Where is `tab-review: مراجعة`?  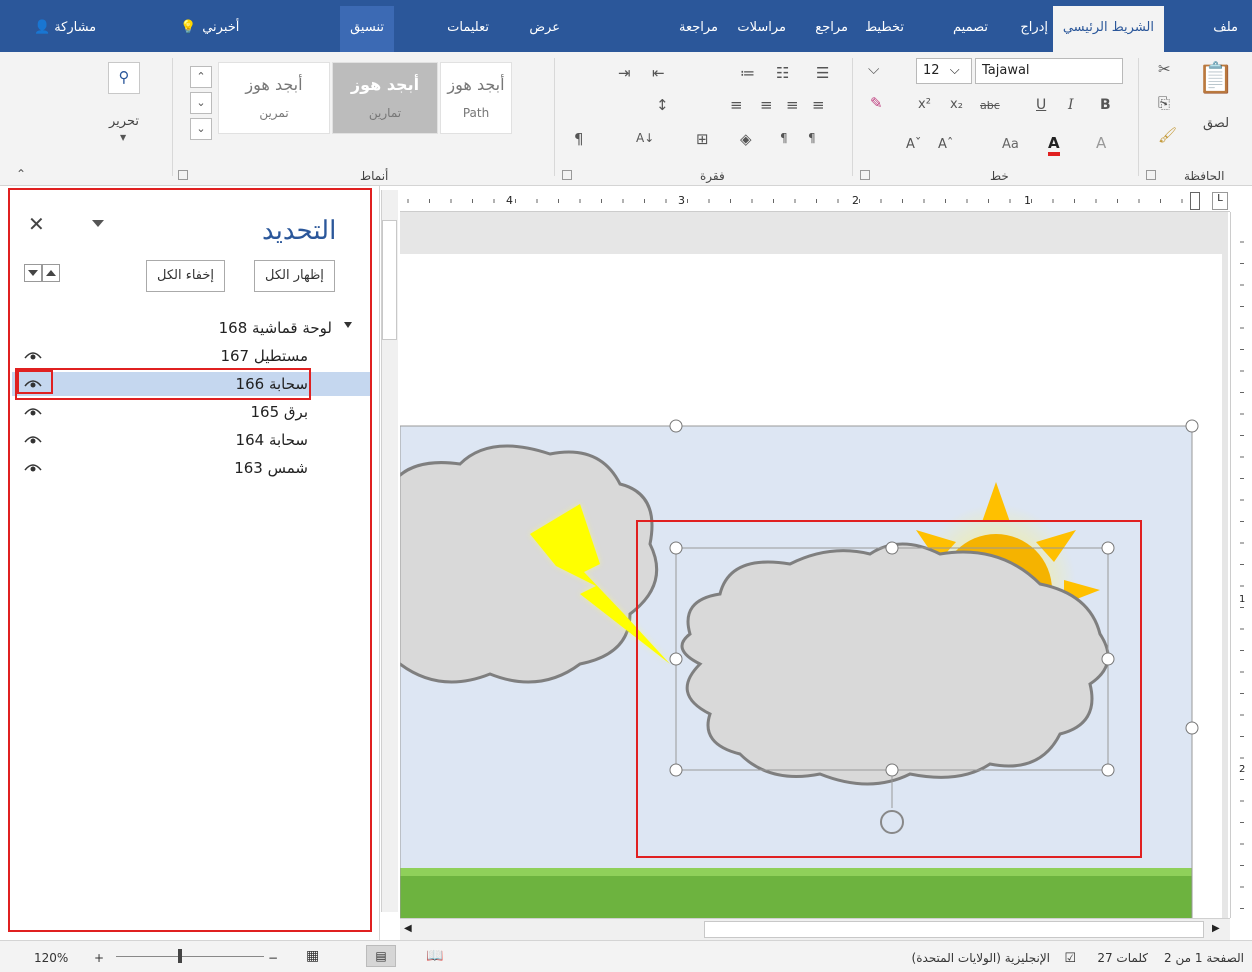
tab-review: مراجعة is located at coordinates (698, 27).